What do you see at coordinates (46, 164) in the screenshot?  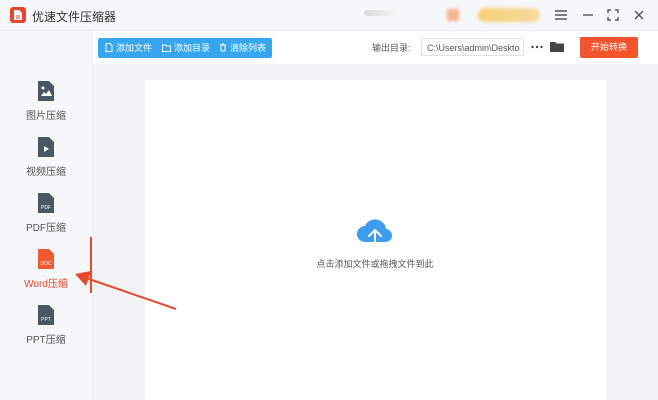 I see `sidebar-item-video: 视频压缩` at bounding box center [46, 164].